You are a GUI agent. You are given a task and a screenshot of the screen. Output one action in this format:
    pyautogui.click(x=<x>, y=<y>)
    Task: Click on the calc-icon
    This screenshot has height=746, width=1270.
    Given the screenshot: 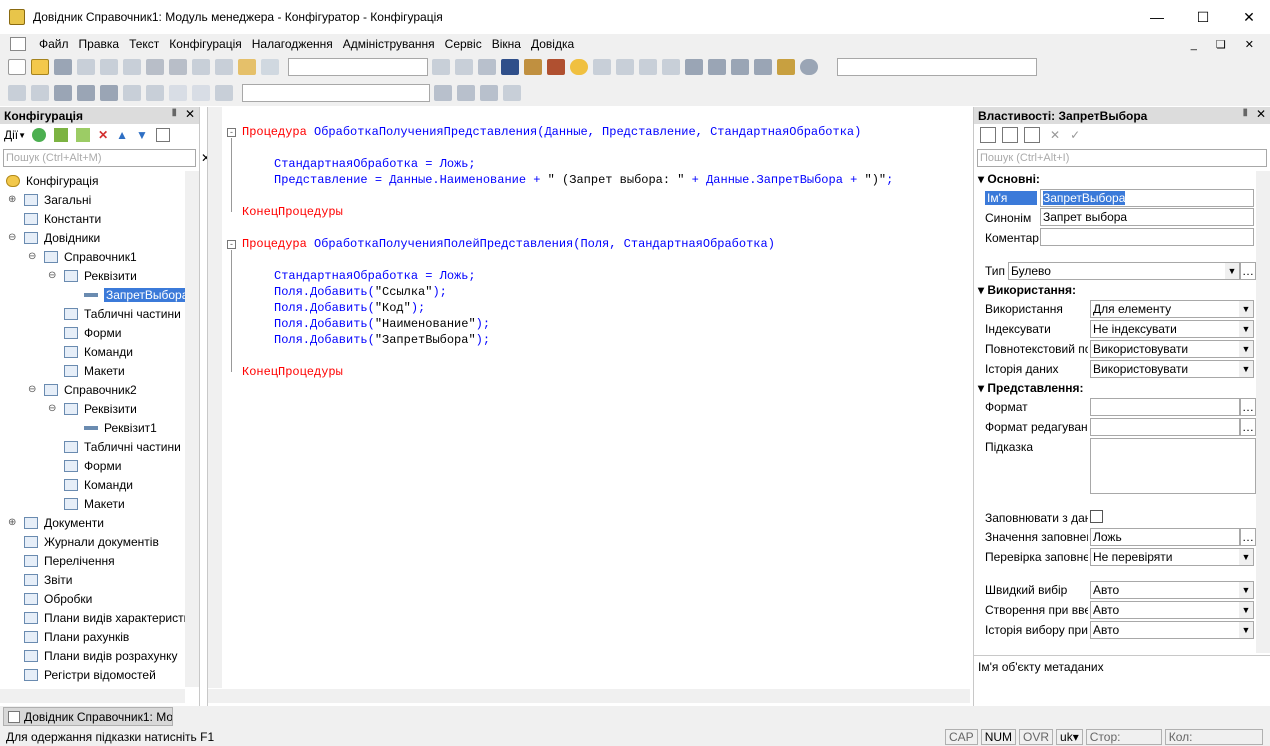 What is the action you would take?
    pyautogui.click(x=740, y=67)
    